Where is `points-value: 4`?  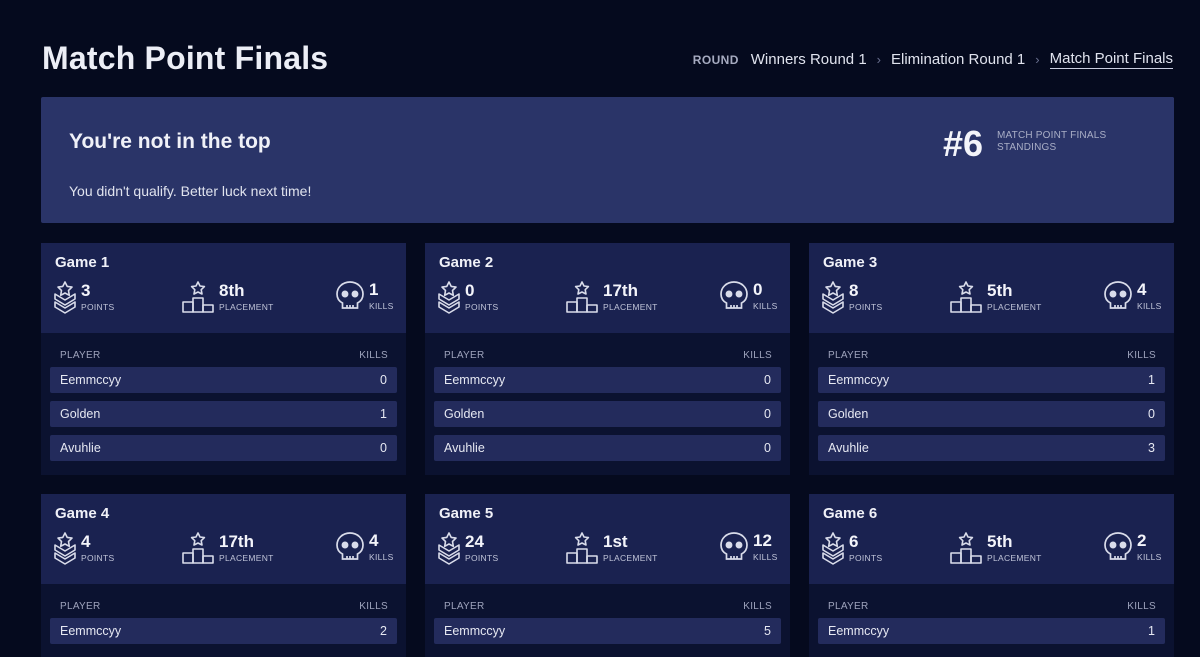
points-value: 4 is located at coordinates (86, 541).